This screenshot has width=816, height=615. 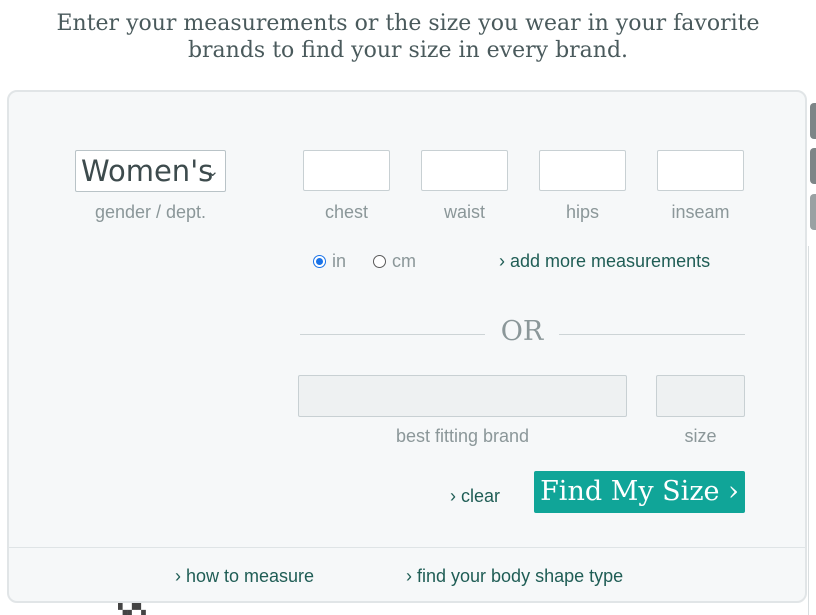 I want to click on waist-input, so click(x=464, y=170).